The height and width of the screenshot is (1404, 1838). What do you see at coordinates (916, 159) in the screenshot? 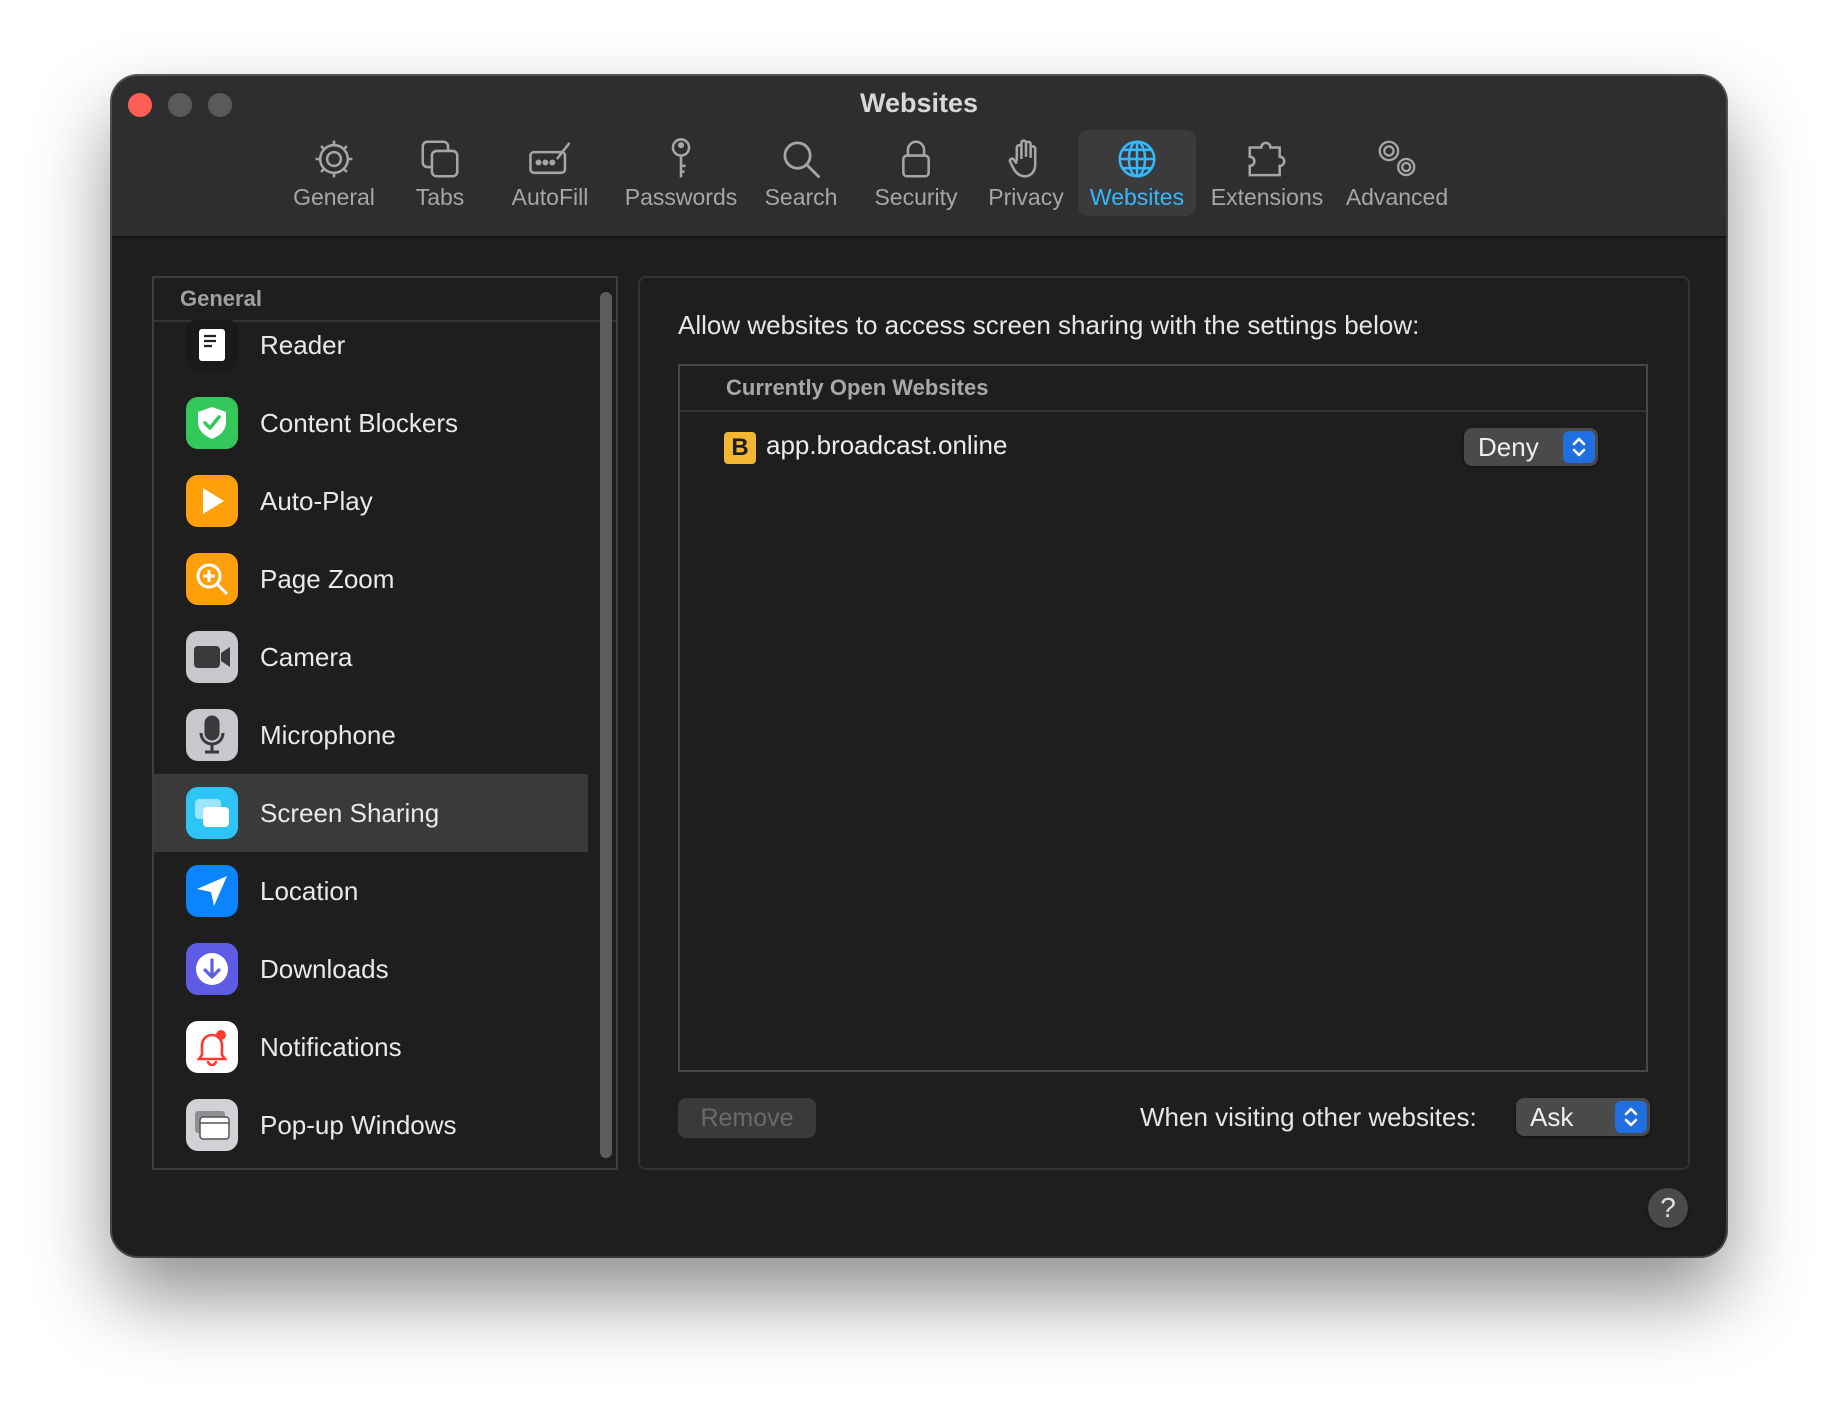
I see `lock-icon` at bounding box center [916, 159].